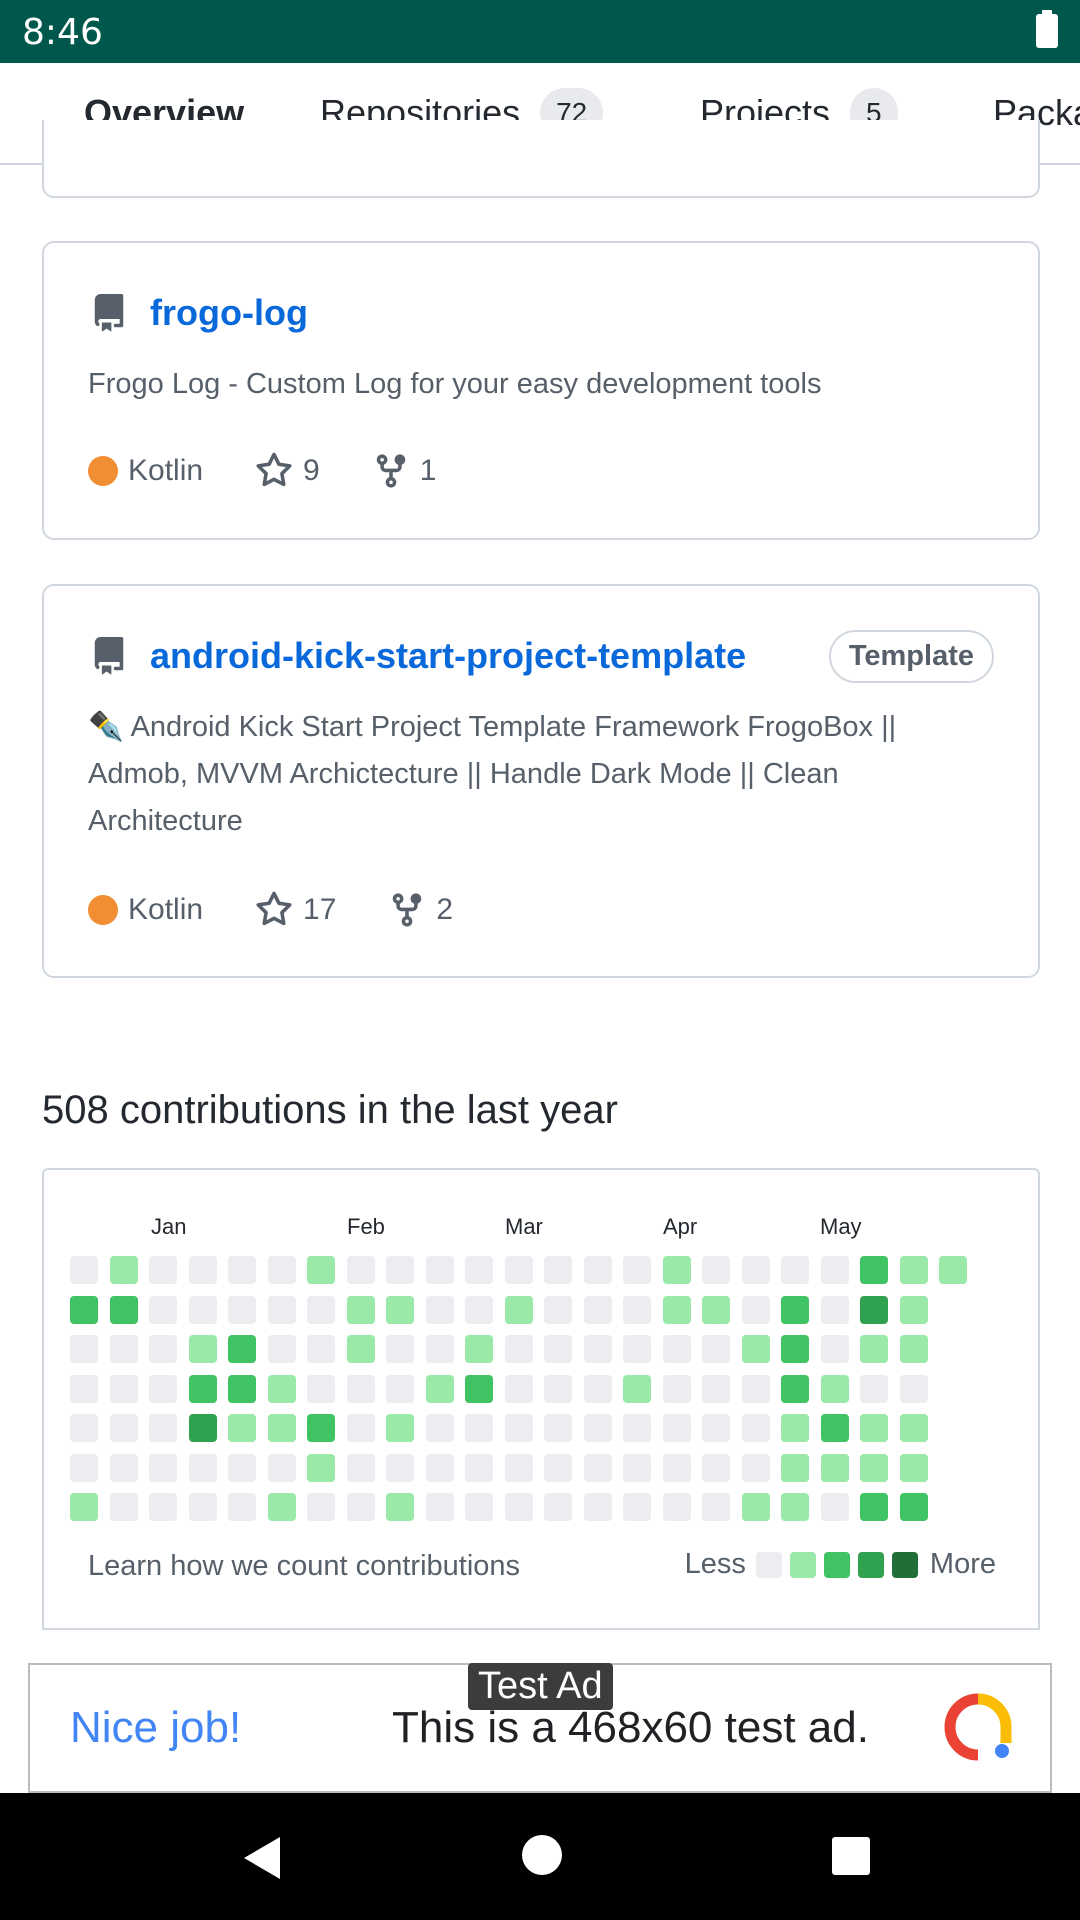 Image resolution: width=1080 pixels, height=1920 pixels. Describe the element at coordinates (851, 1856) in the screenshot. I see `recents-icon` at that location.